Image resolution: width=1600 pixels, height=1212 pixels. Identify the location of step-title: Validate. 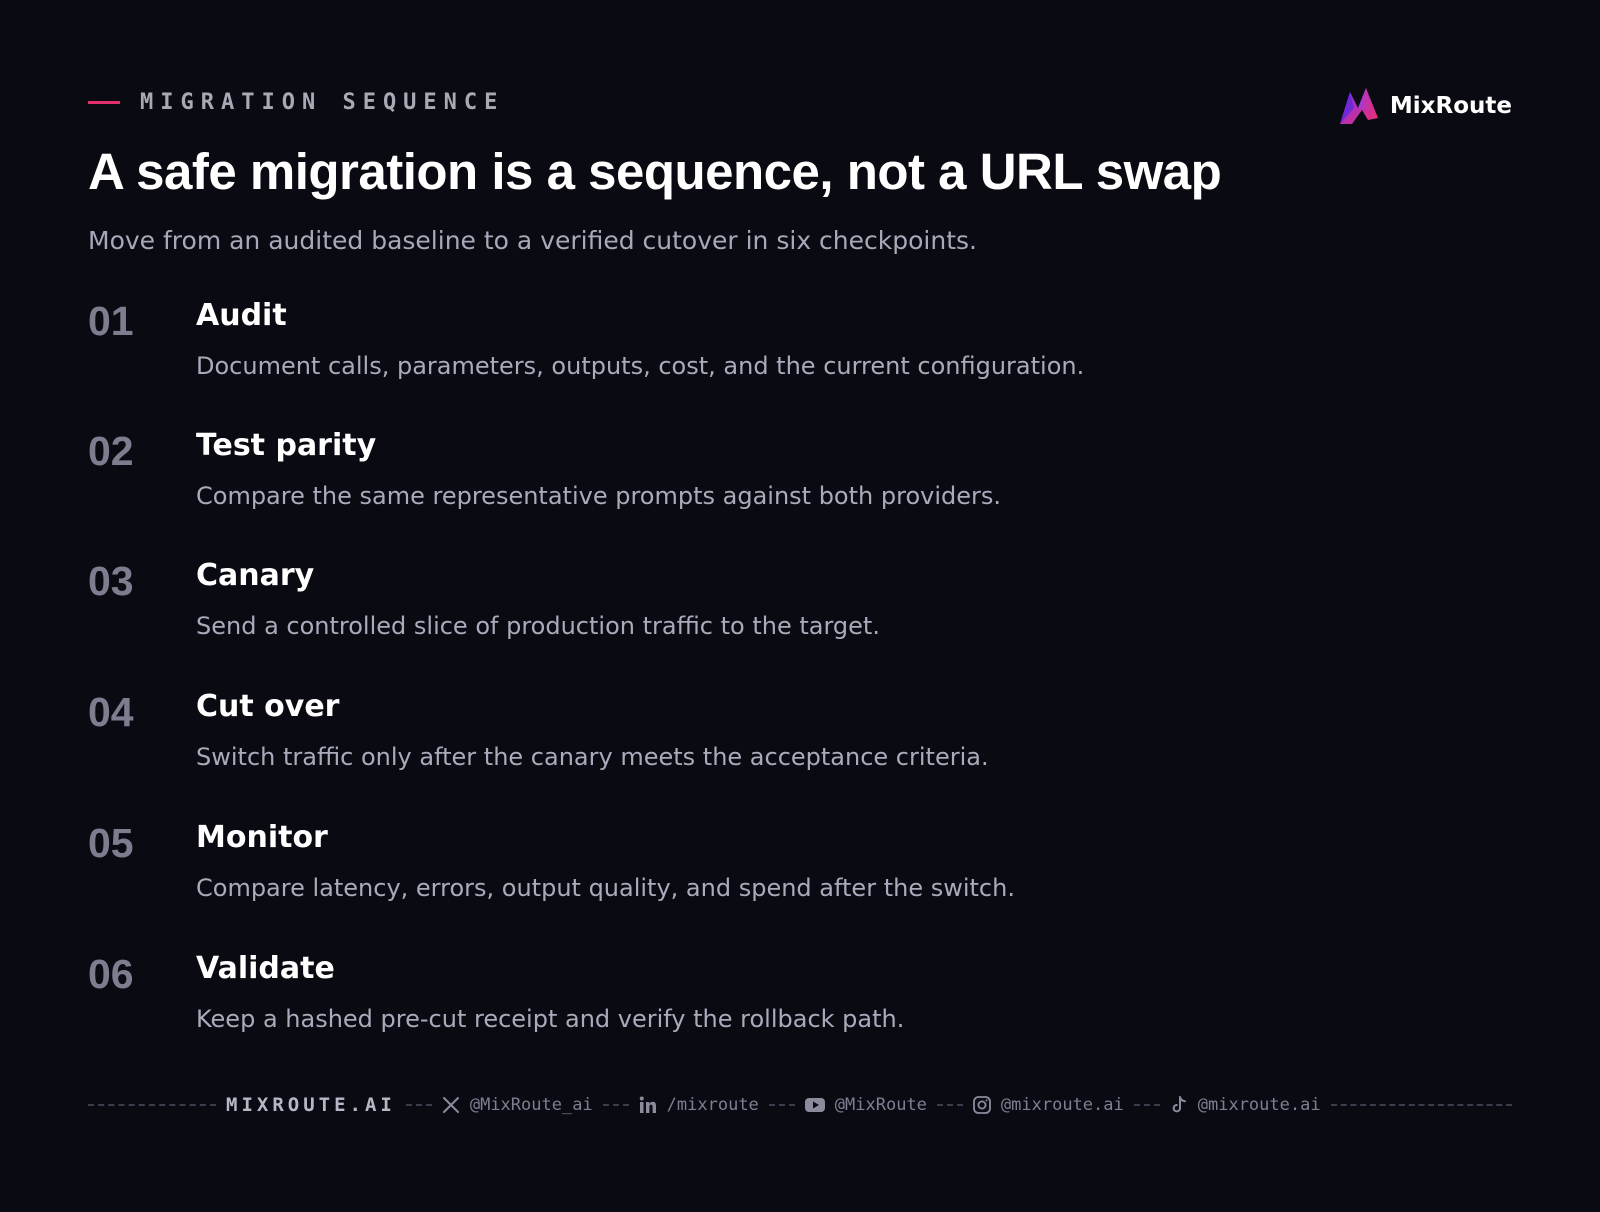
(265, 968).